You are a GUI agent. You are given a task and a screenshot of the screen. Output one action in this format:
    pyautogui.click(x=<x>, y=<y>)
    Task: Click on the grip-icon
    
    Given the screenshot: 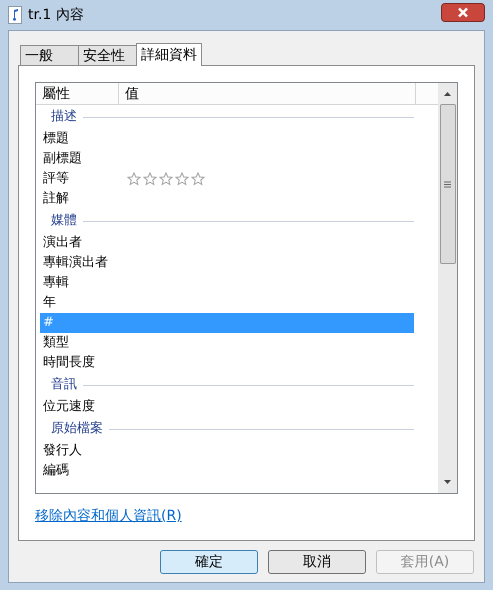 What is the action you would take?
    pyautogui.click(x=447, y=184)
    